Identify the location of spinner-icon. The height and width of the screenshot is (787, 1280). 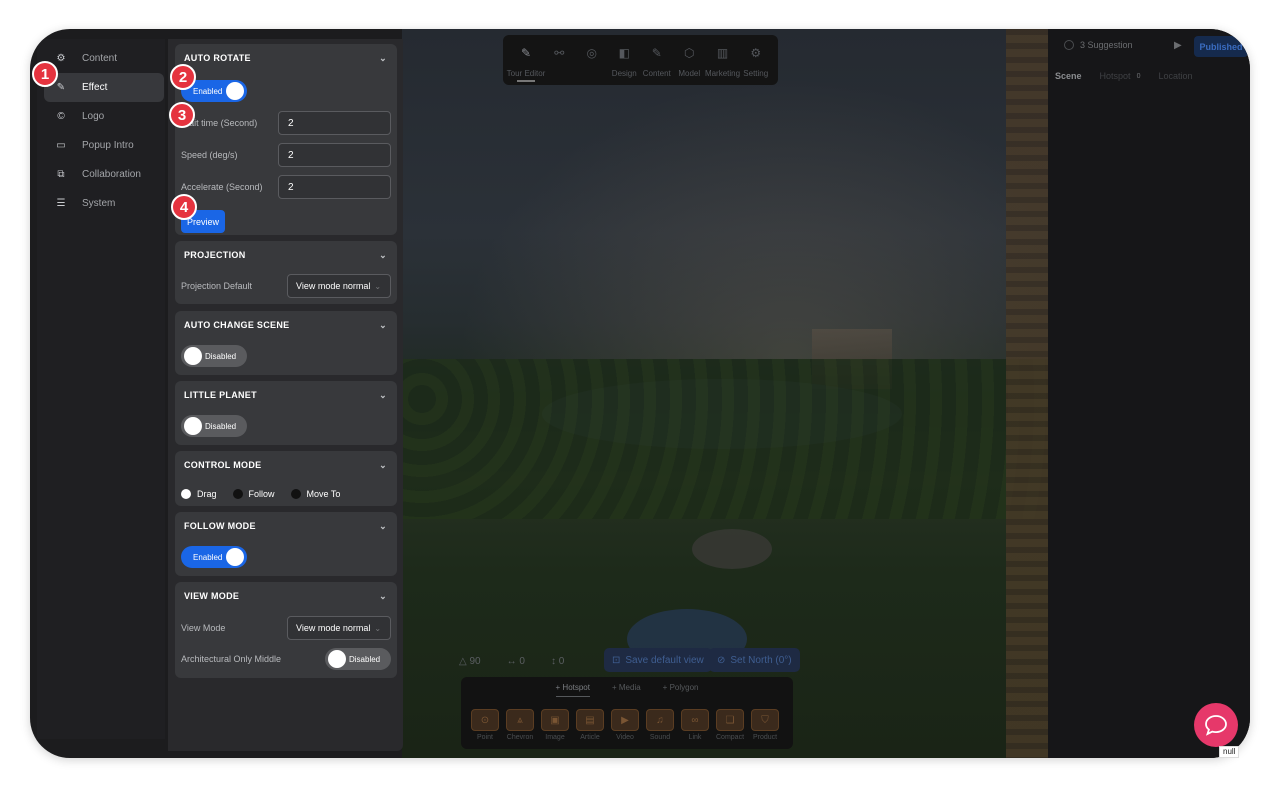
(1069, 45).